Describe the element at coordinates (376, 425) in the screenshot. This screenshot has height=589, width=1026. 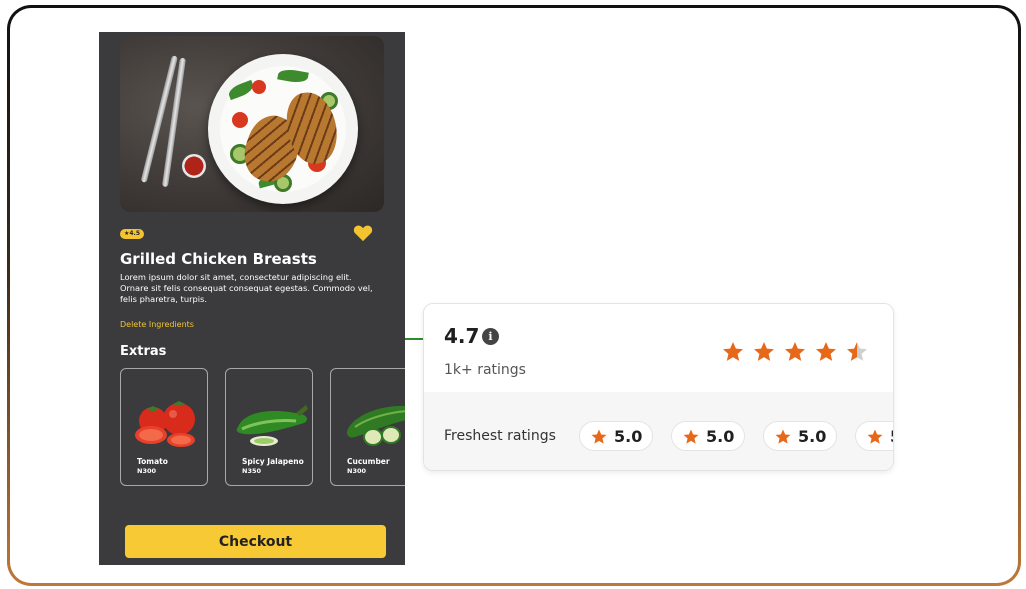
I see `cucumber-image` at that location.